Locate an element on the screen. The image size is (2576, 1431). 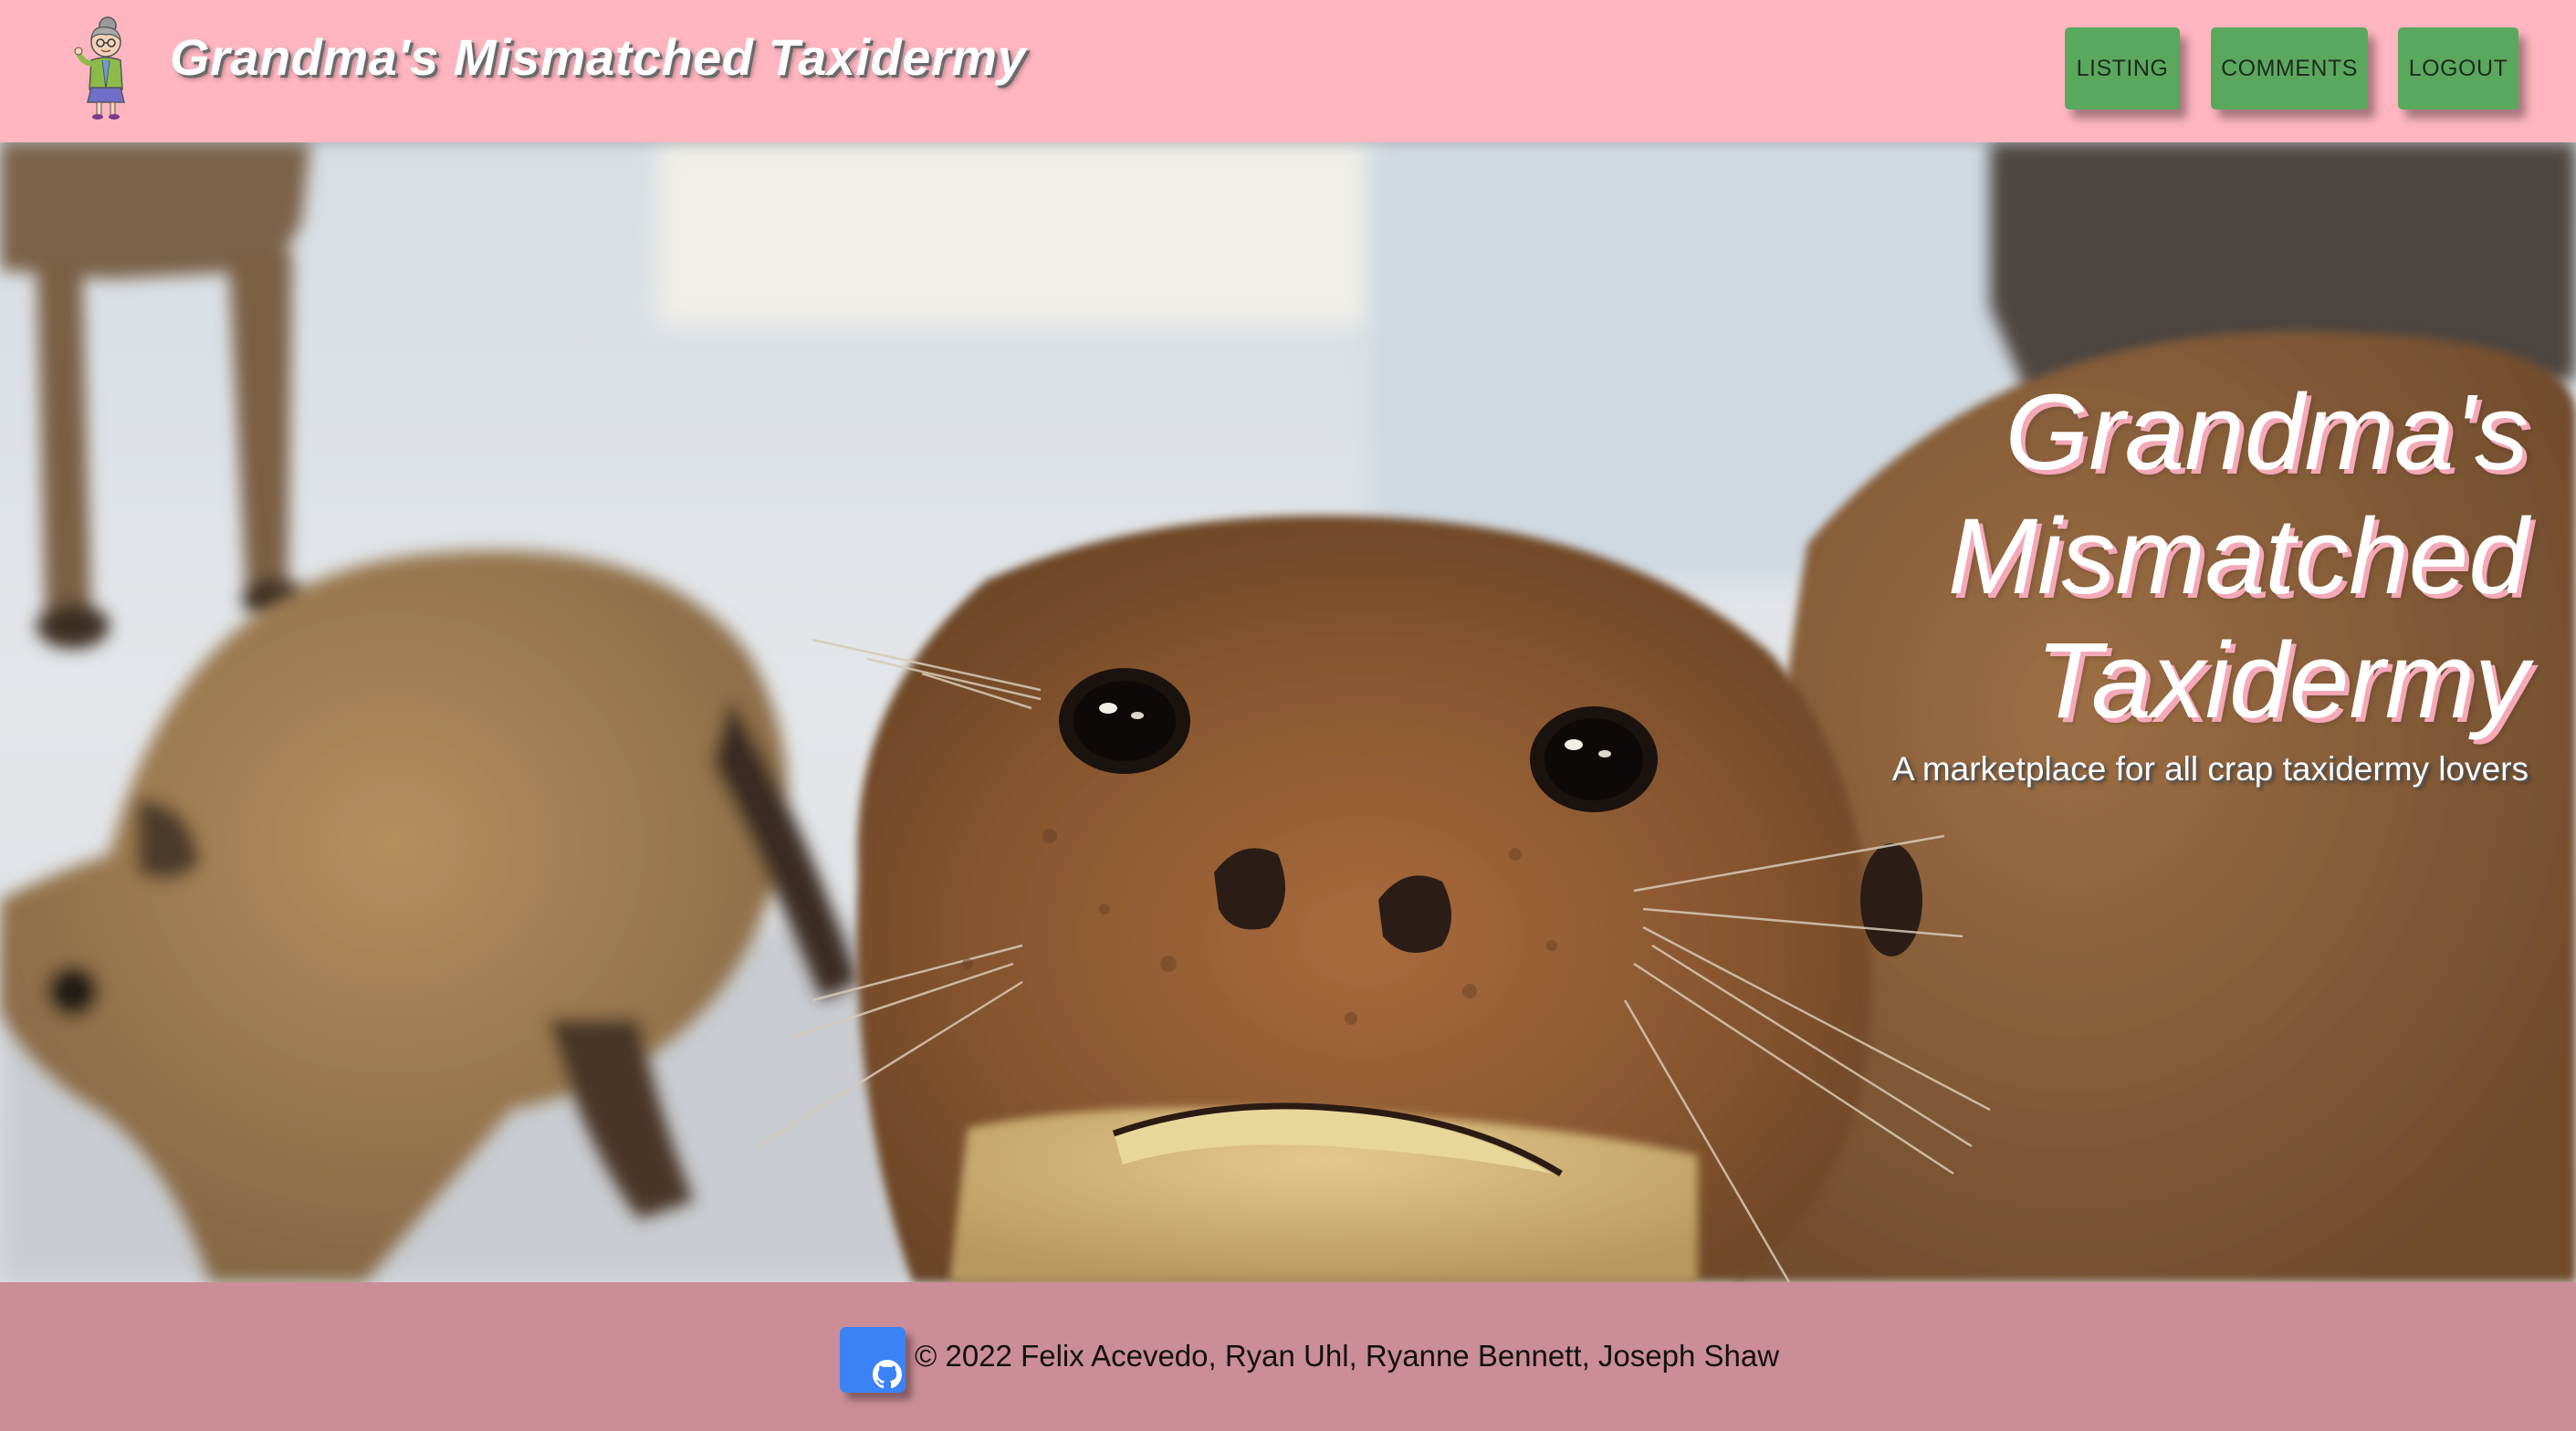
github-link-button is located at coordinates (873, 1360).